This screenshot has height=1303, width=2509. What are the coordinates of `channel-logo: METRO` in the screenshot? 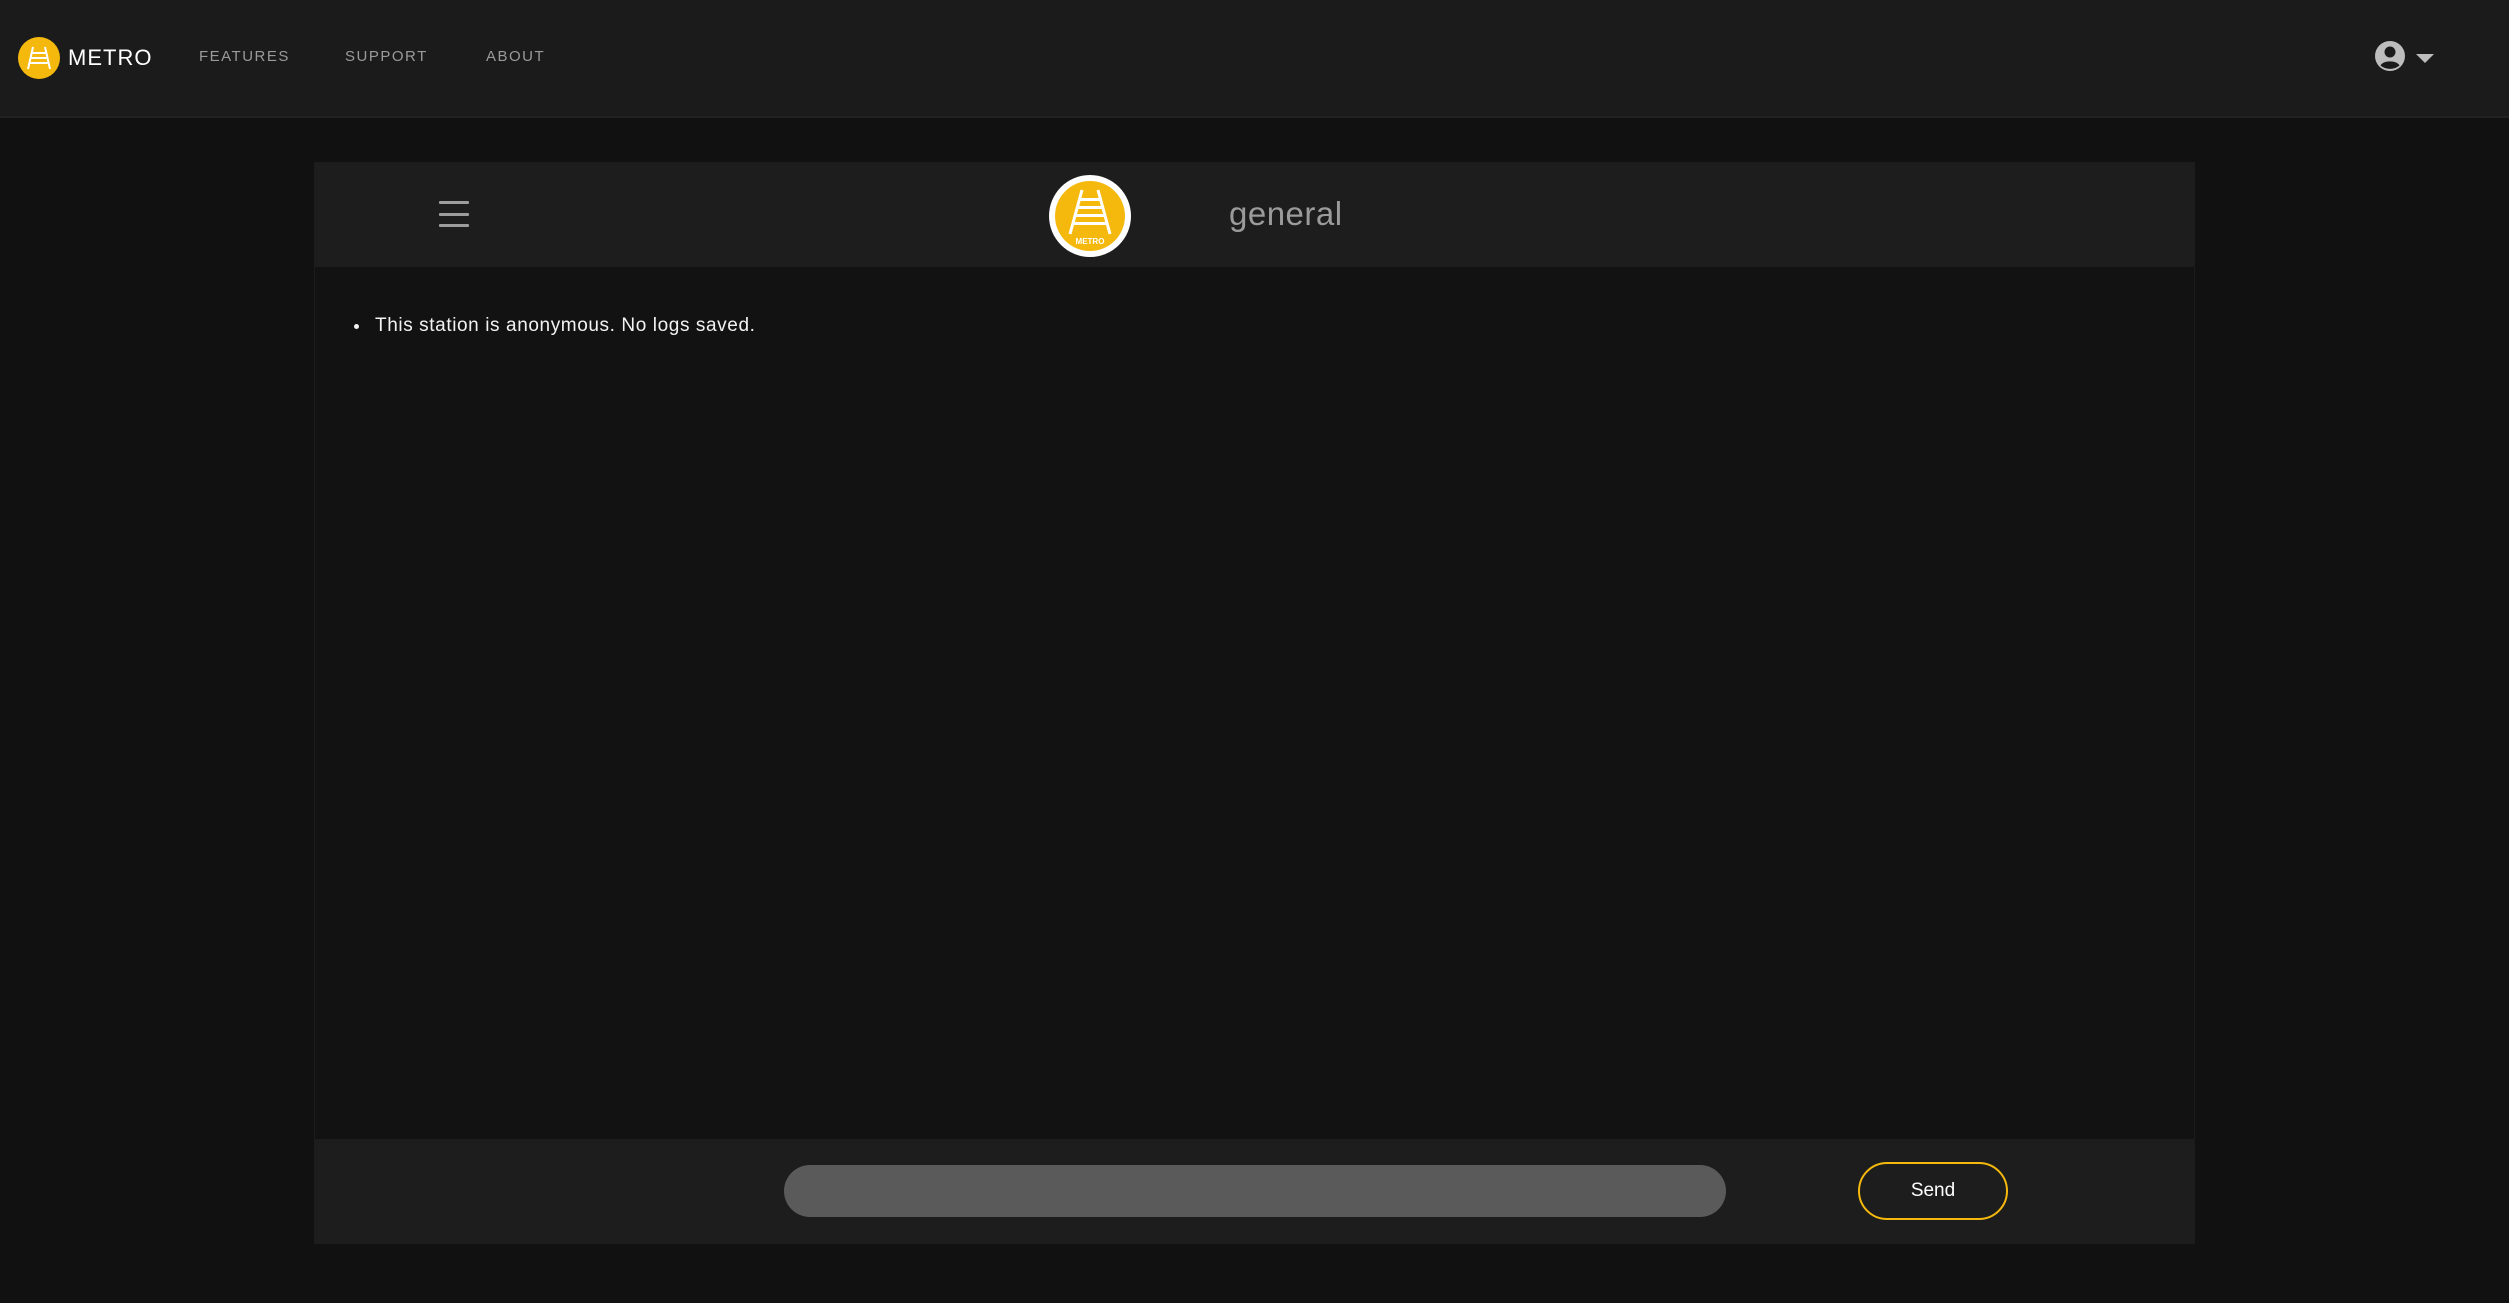 It's located at (1090, 216).